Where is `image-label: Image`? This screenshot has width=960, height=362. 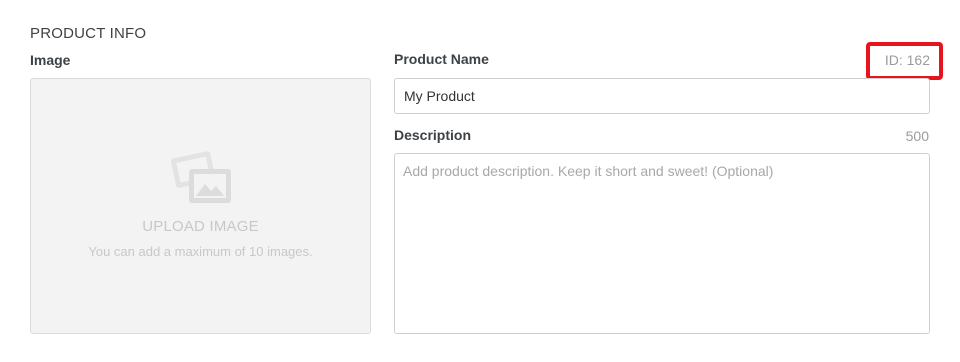
image-label: Image is located at coordinates (50, 60).